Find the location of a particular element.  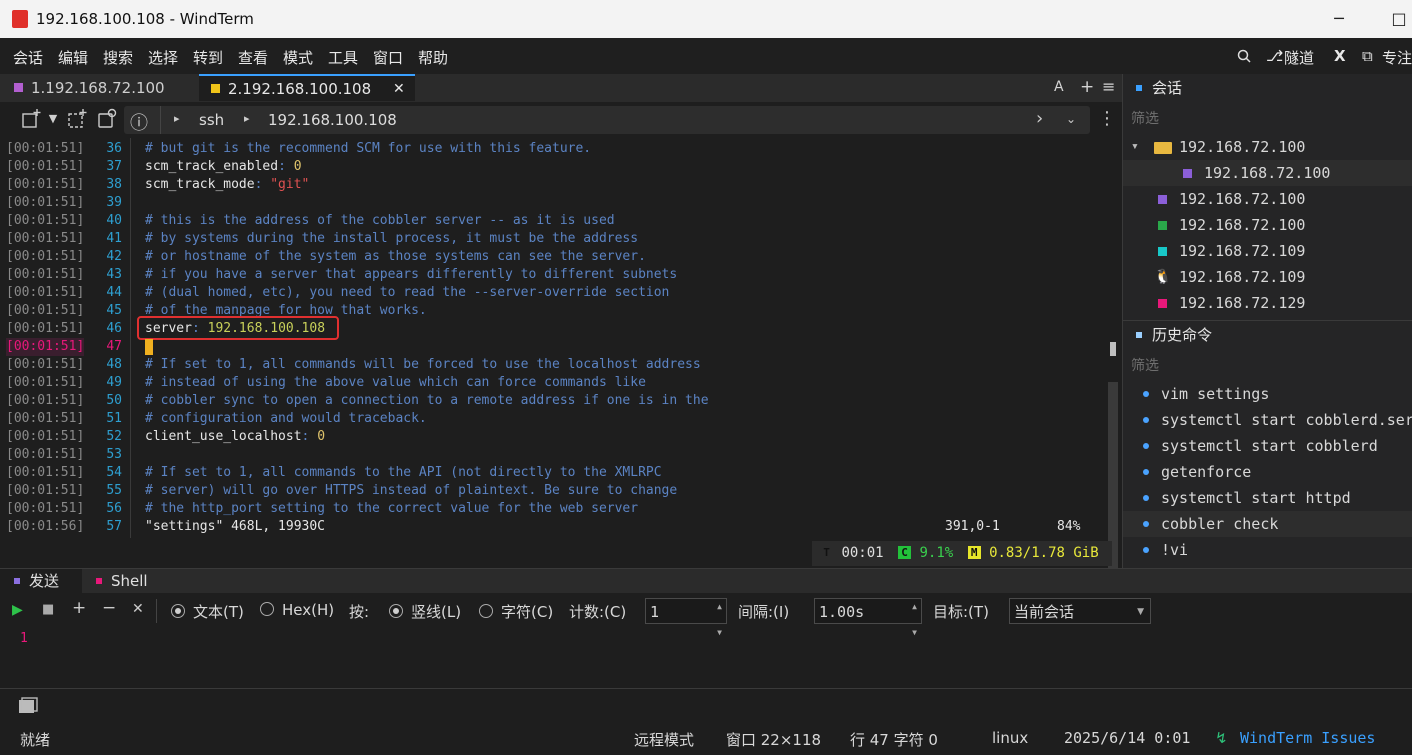

line-number: 45 is located at coordinates (114, 310).